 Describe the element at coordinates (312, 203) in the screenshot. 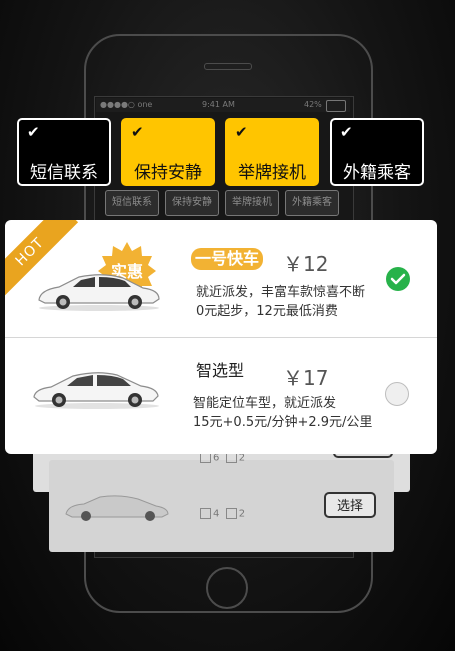

I see `phone-chip-foreign: 外籍乘客` at that location.